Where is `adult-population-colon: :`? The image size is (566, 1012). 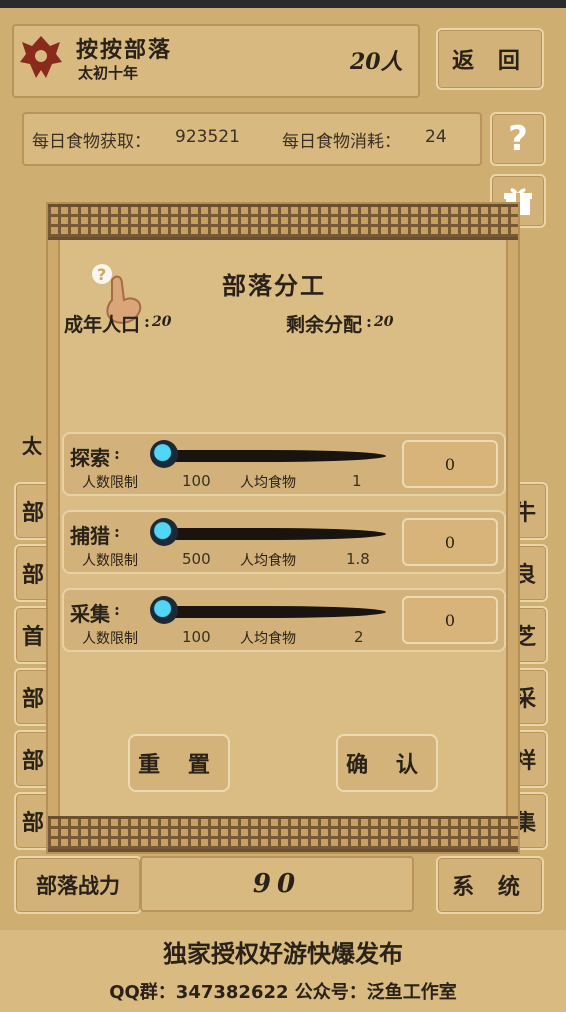 adult-population-colon: : is located at coordinates (147, 321).